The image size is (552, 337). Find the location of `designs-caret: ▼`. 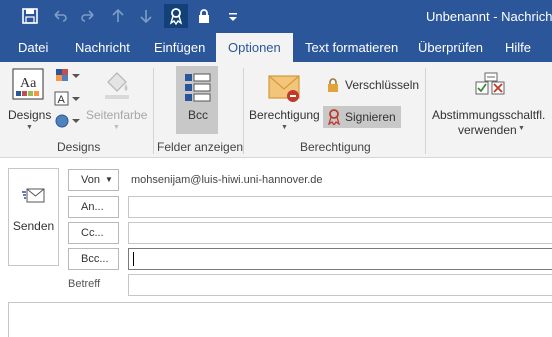

designs-caret: ▼ is located at coordinates (29, 127).